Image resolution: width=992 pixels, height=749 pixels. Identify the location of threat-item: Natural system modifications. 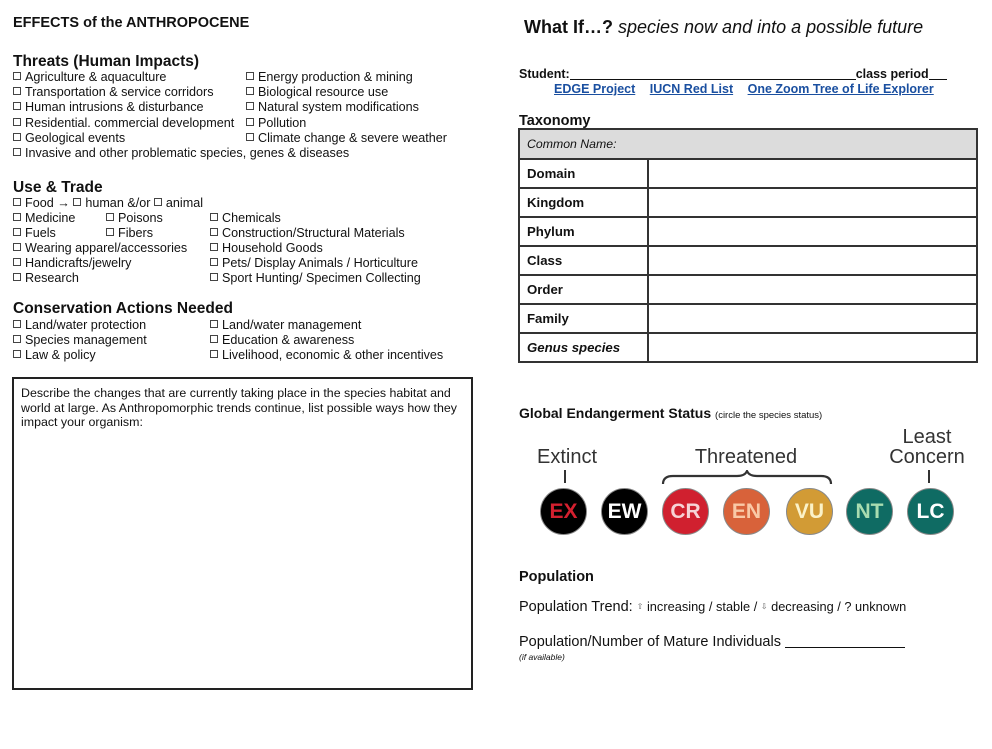
(332, 107).